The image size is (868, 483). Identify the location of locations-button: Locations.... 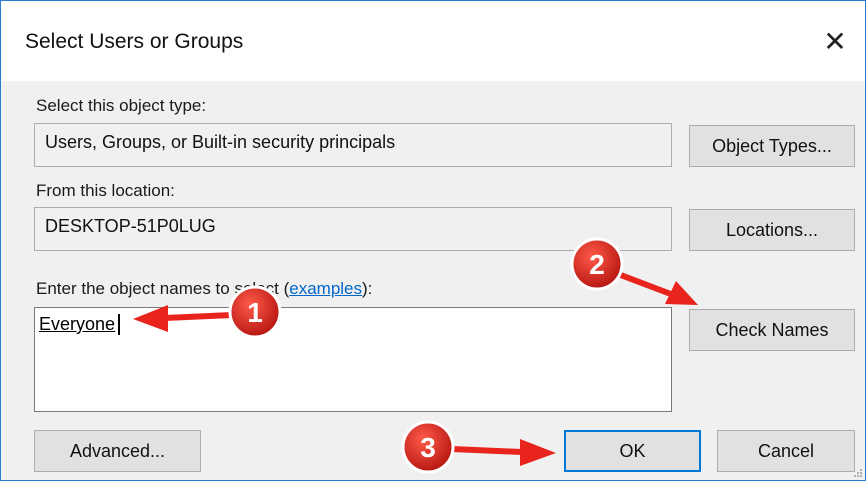
(772, 230).